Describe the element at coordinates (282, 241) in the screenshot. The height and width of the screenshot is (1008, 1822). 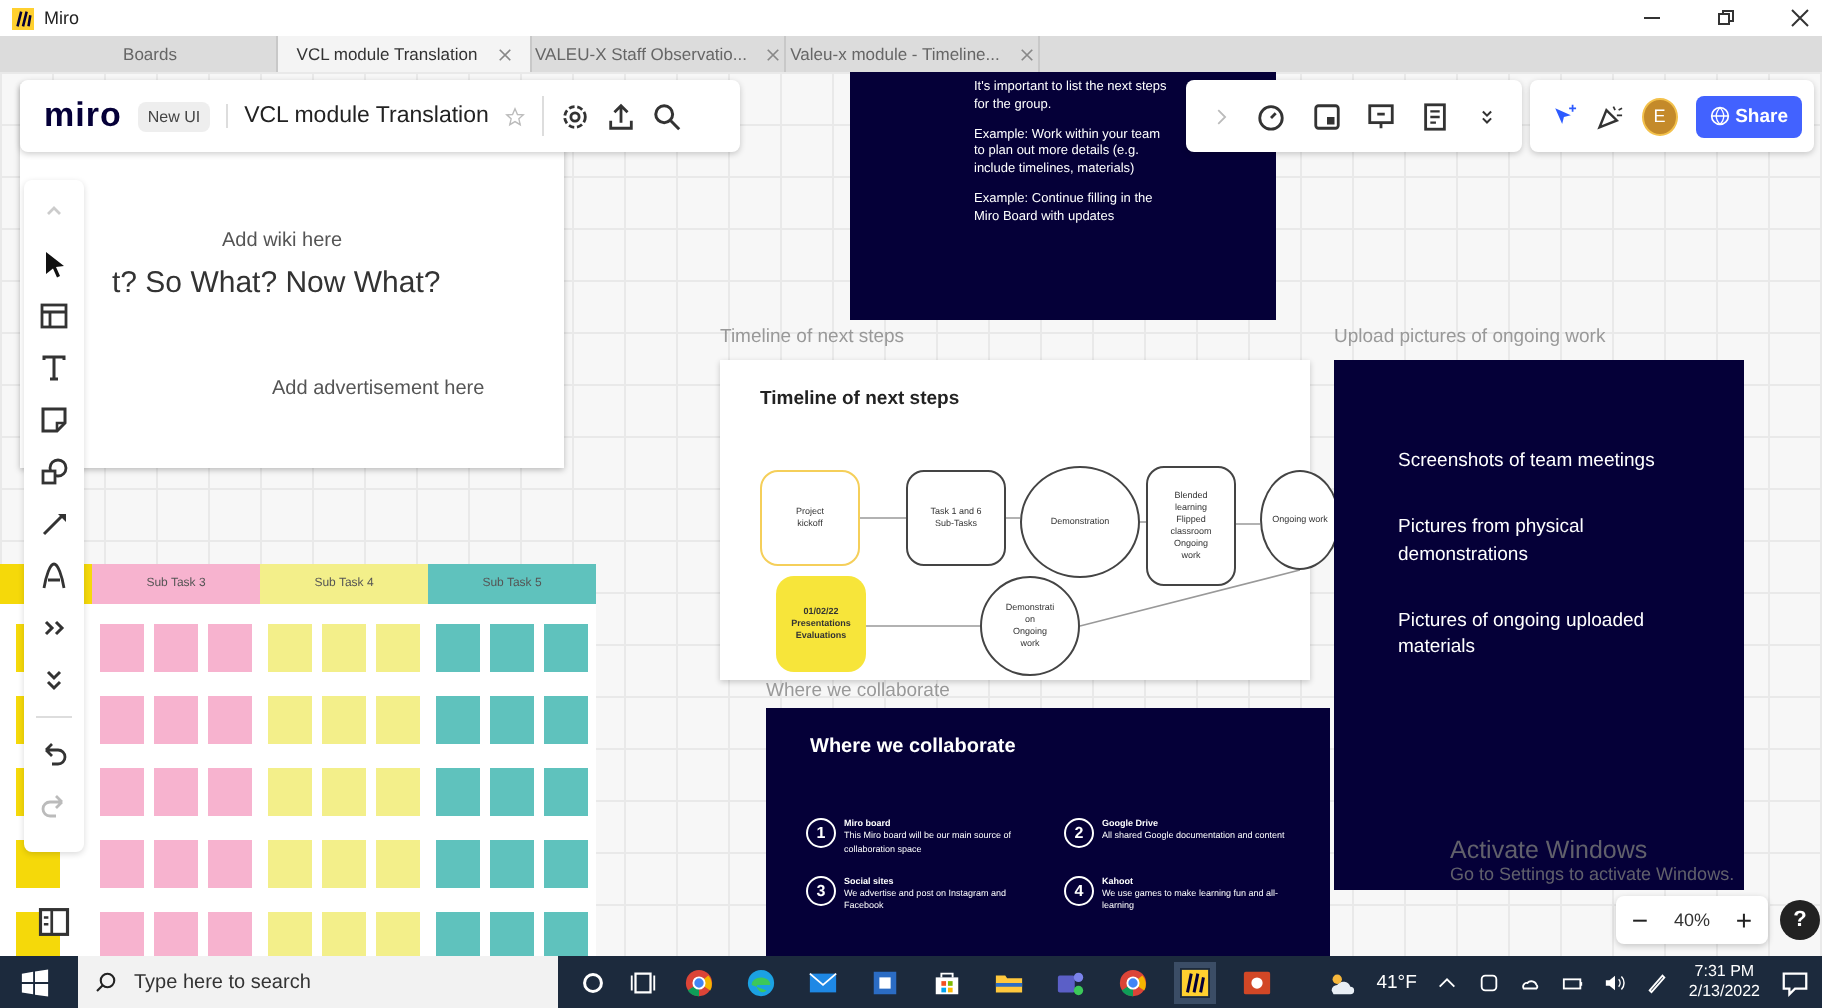
I see `wiki-text-field: Add wiki here` at that location.